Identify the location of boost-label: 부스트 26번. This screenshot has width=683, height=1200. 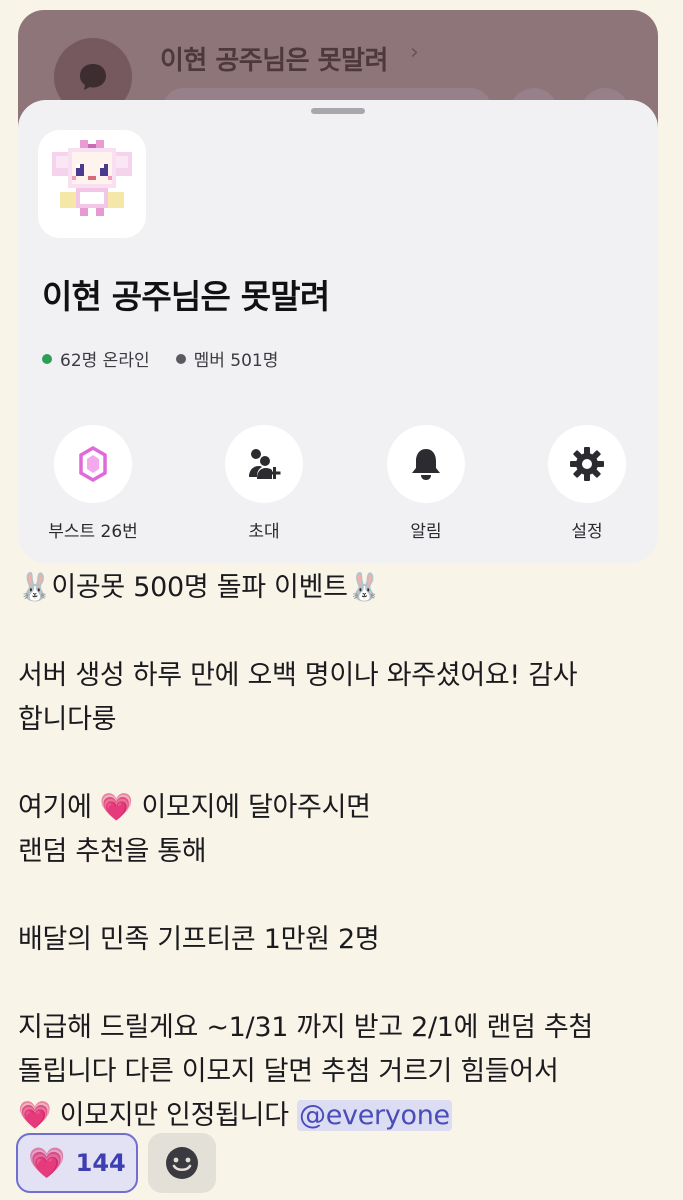
(93, 532).